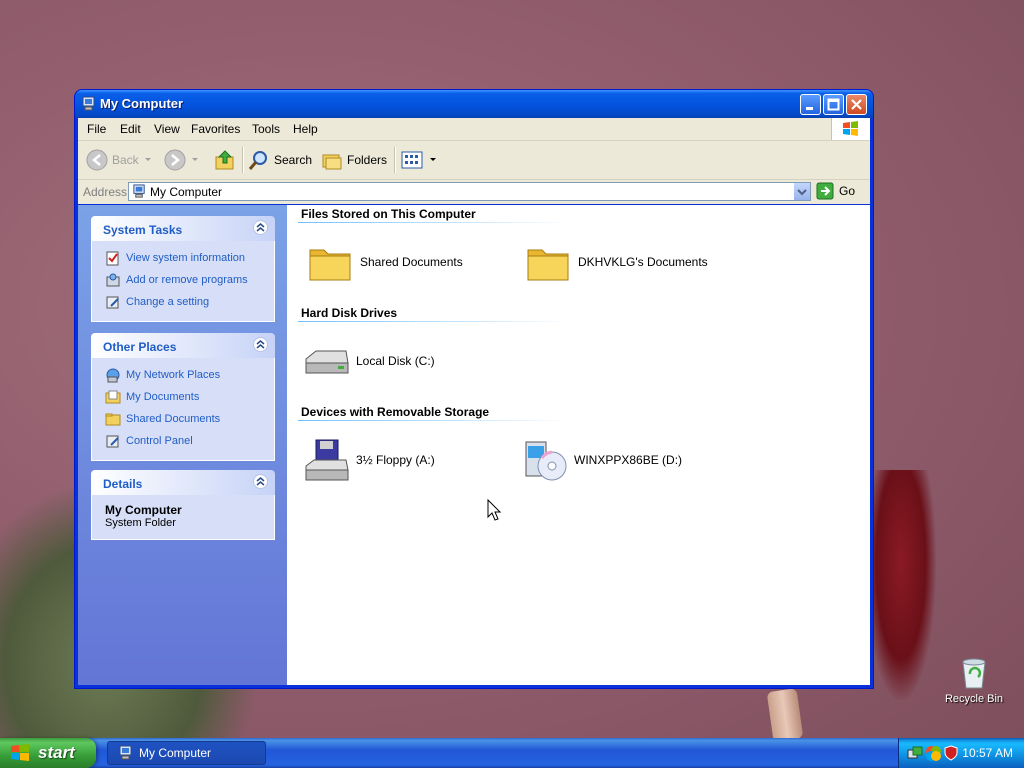  I want to click on task-view-system-info: View system information, so click(183, 258).